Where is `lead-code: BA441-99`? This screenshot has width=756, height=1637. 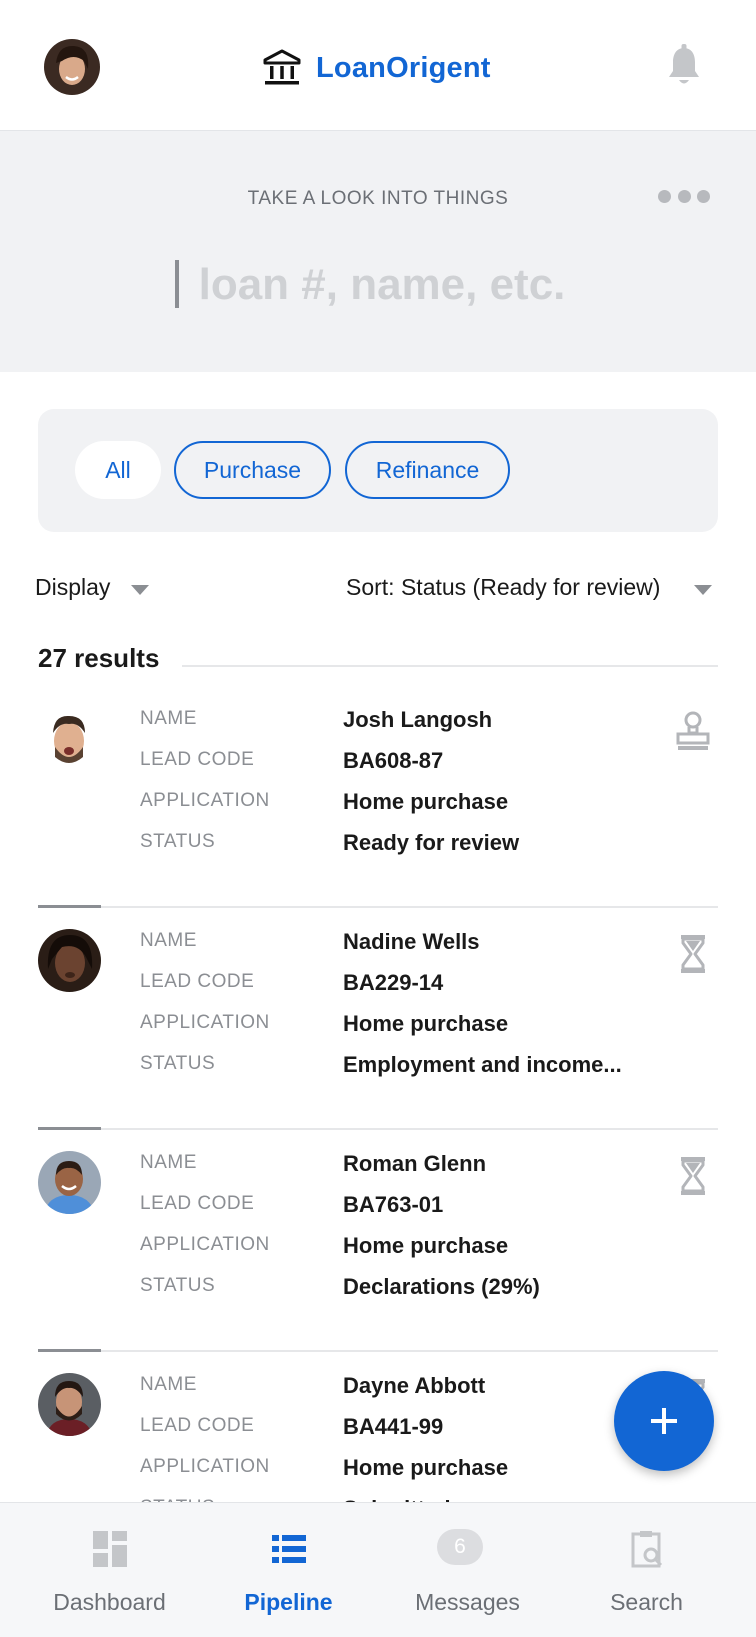 lead-code: BA441-99 is located at coordinates (393, 1426).